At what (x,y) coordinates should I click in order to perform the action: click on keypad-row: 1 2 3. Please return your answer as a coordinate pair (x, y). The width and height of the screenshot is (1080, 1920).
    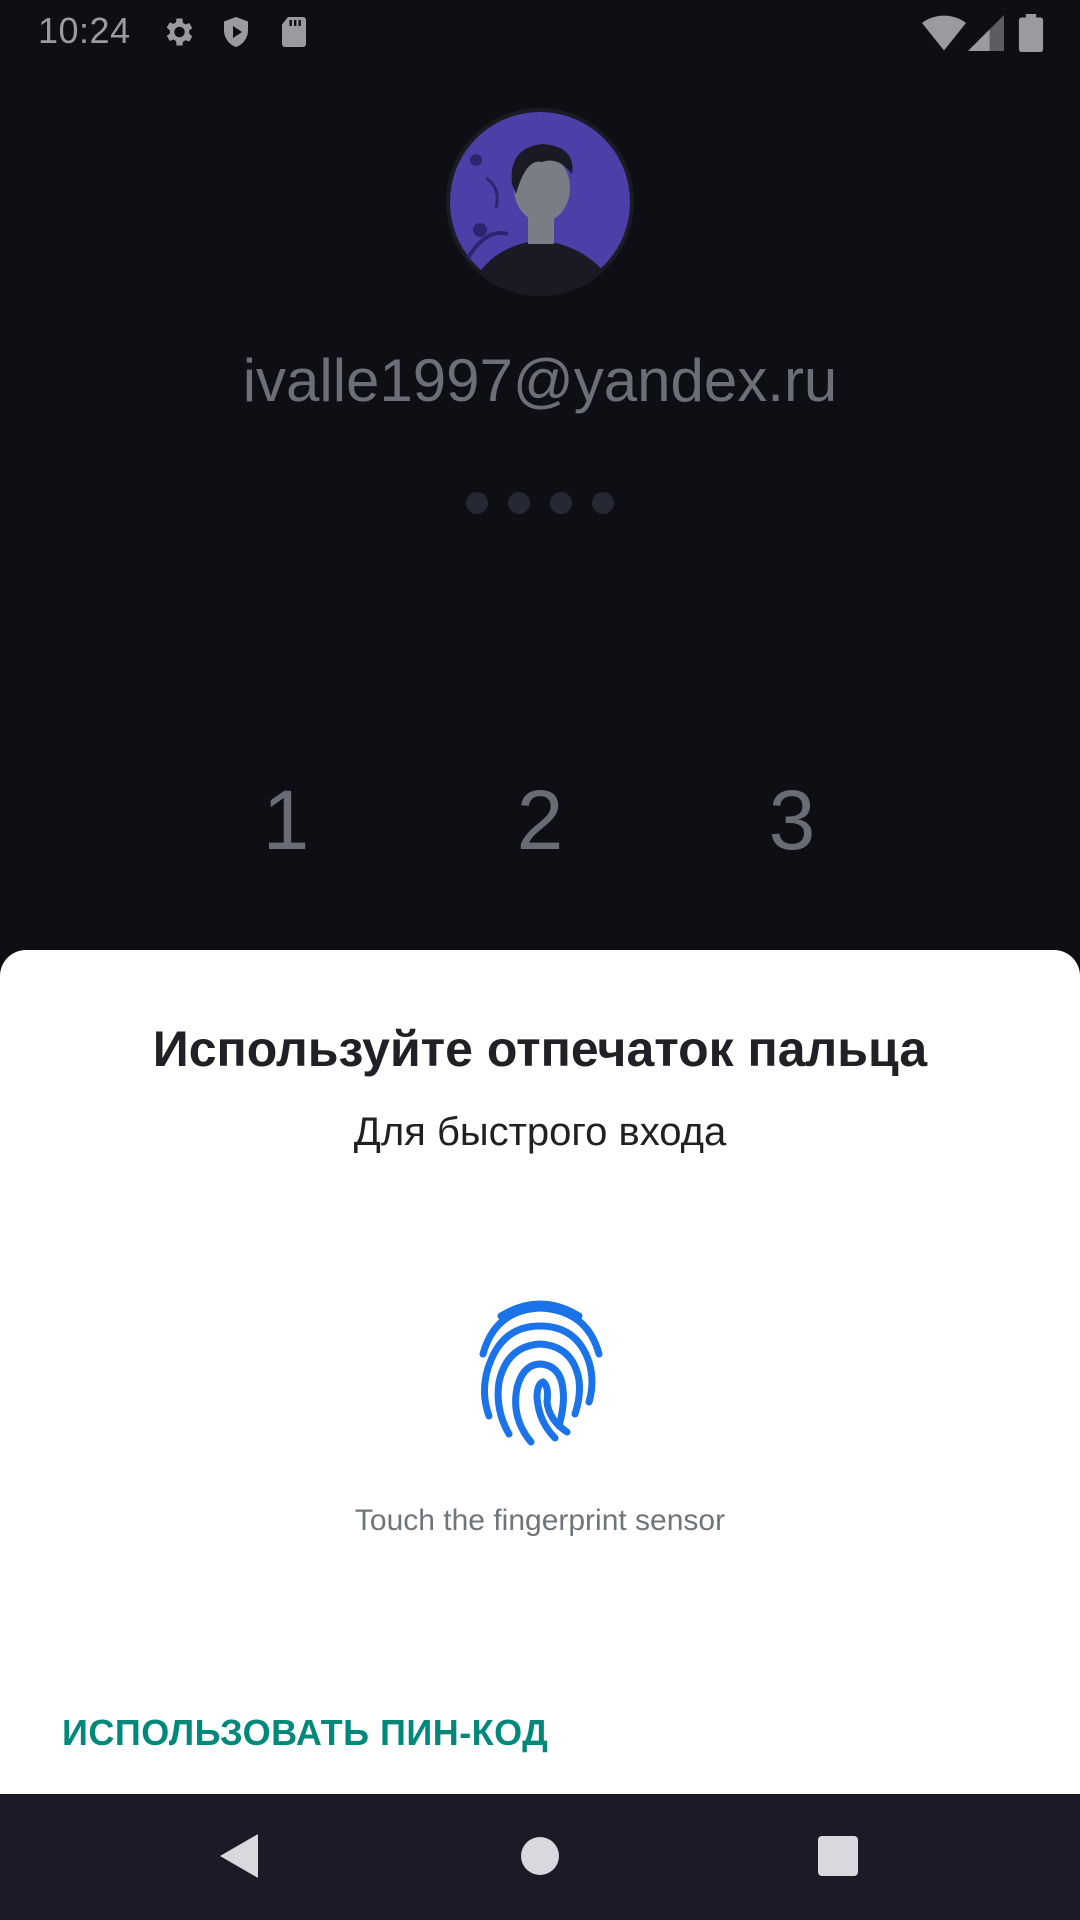
    Looking at the image, I should click on (540, 820).